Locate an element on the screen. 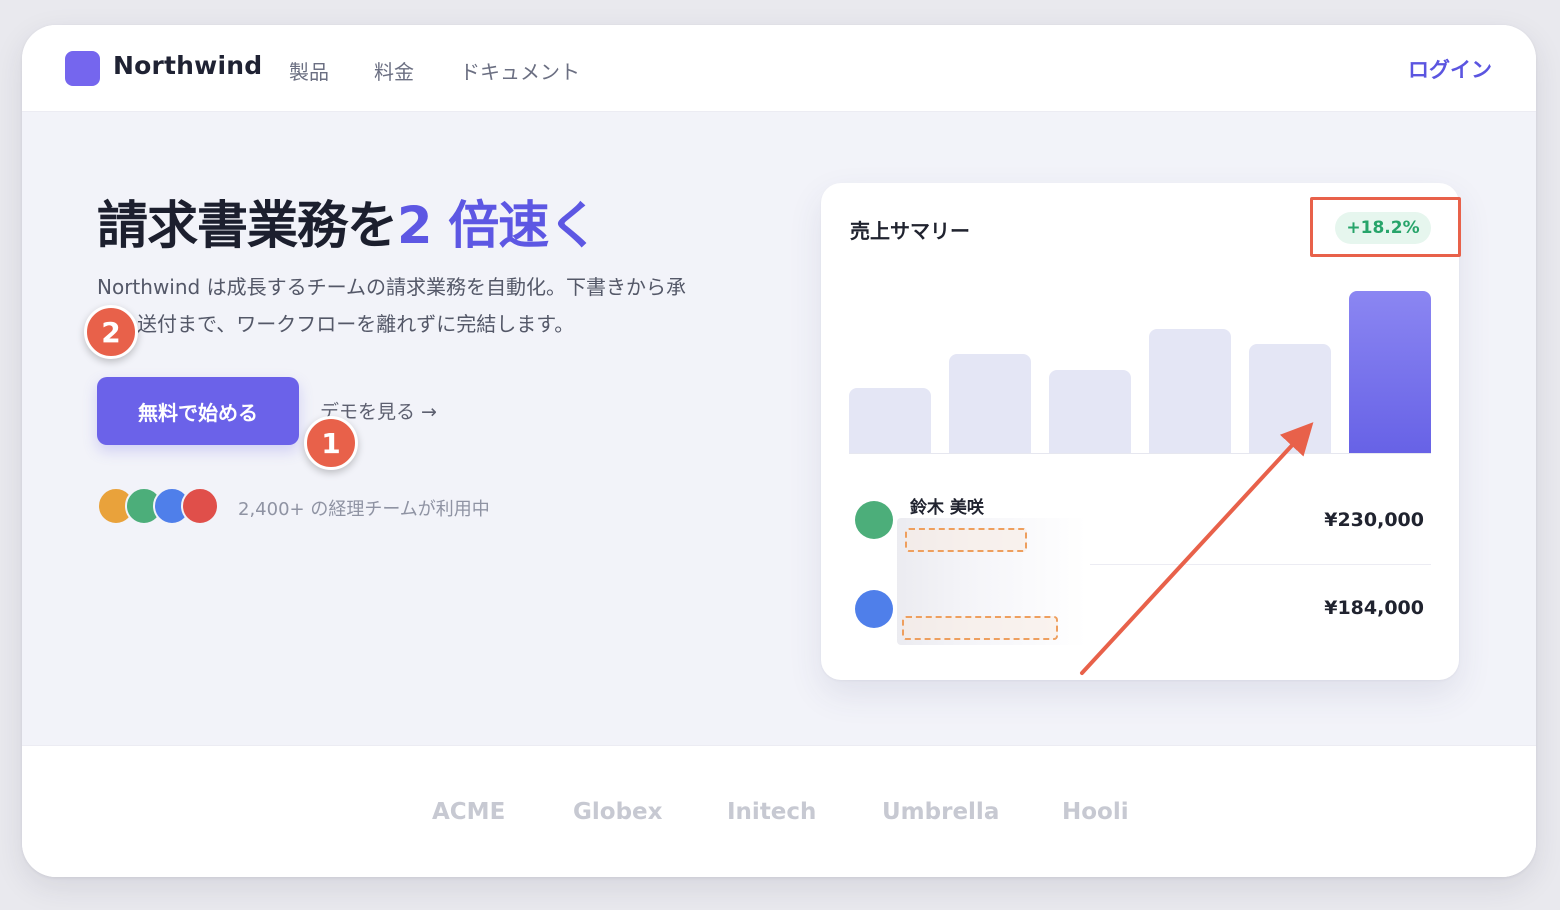 The width and height of the screenshot is (1560, 910). hero-headline: 請求書業務を2 倍速く is located at coordinates (348, 221).